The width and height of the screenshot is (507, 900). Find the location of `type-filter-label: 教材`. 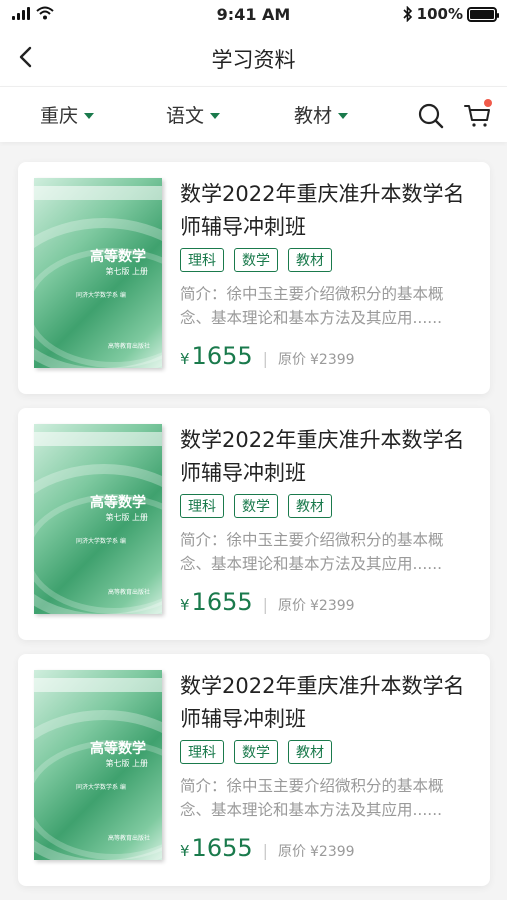

type-filter-label: 教材 is located at coordinates (313, 116).